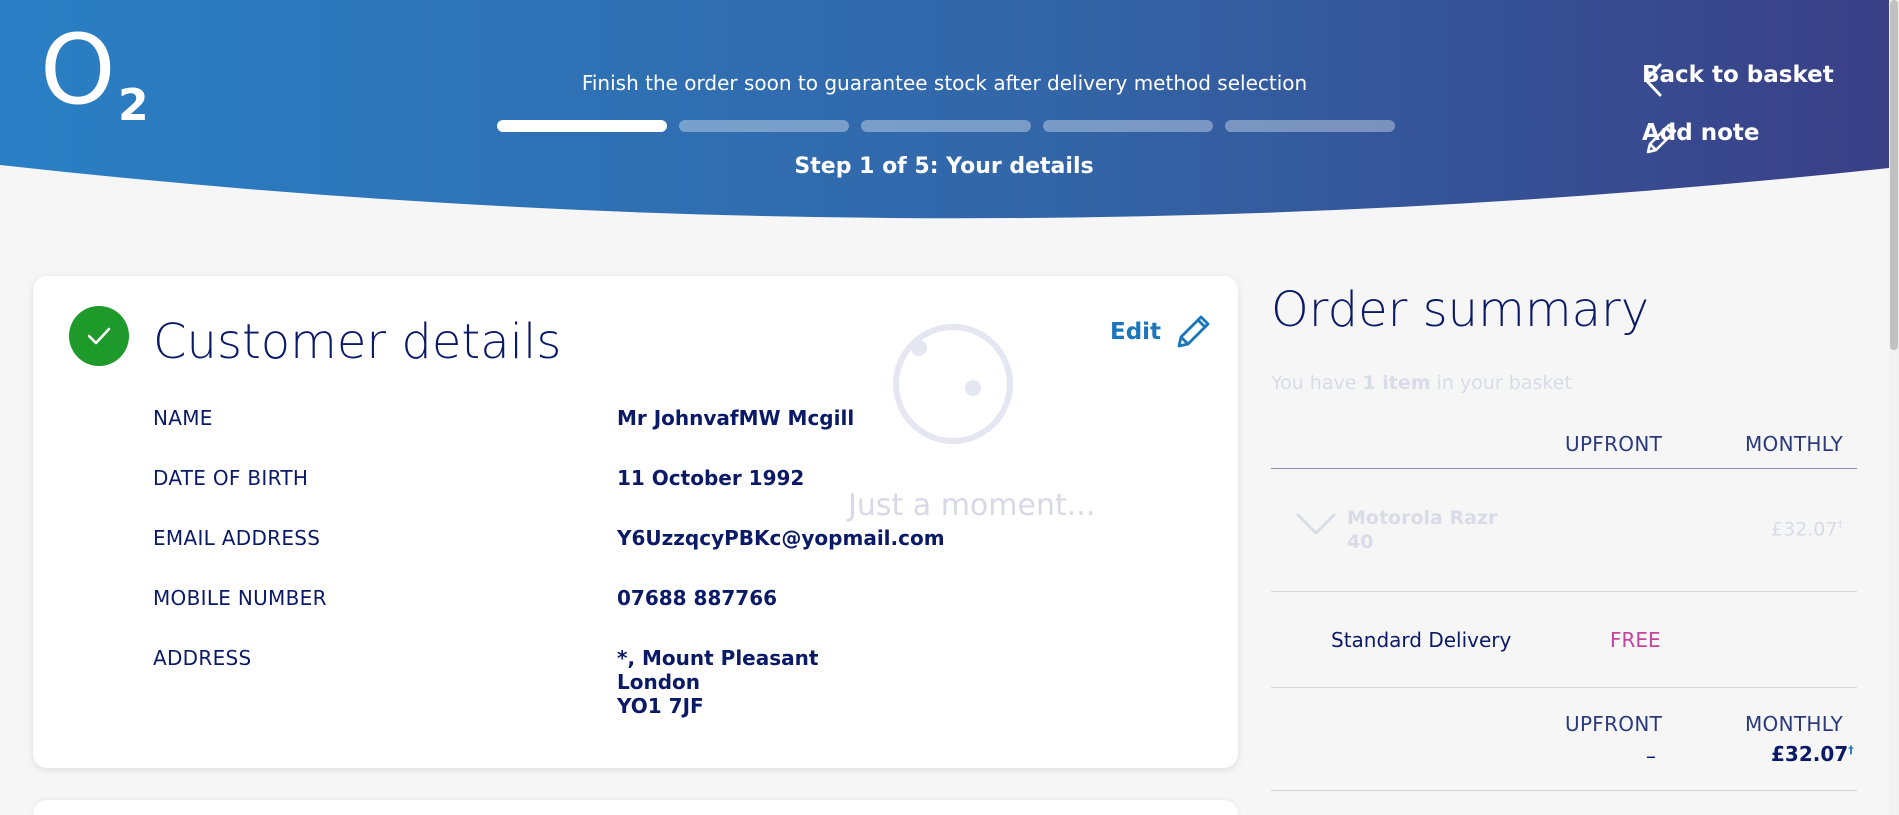 This screenshot has width=1899, height=815. I want to click on item-name-line: 40, so click(1360, 542).